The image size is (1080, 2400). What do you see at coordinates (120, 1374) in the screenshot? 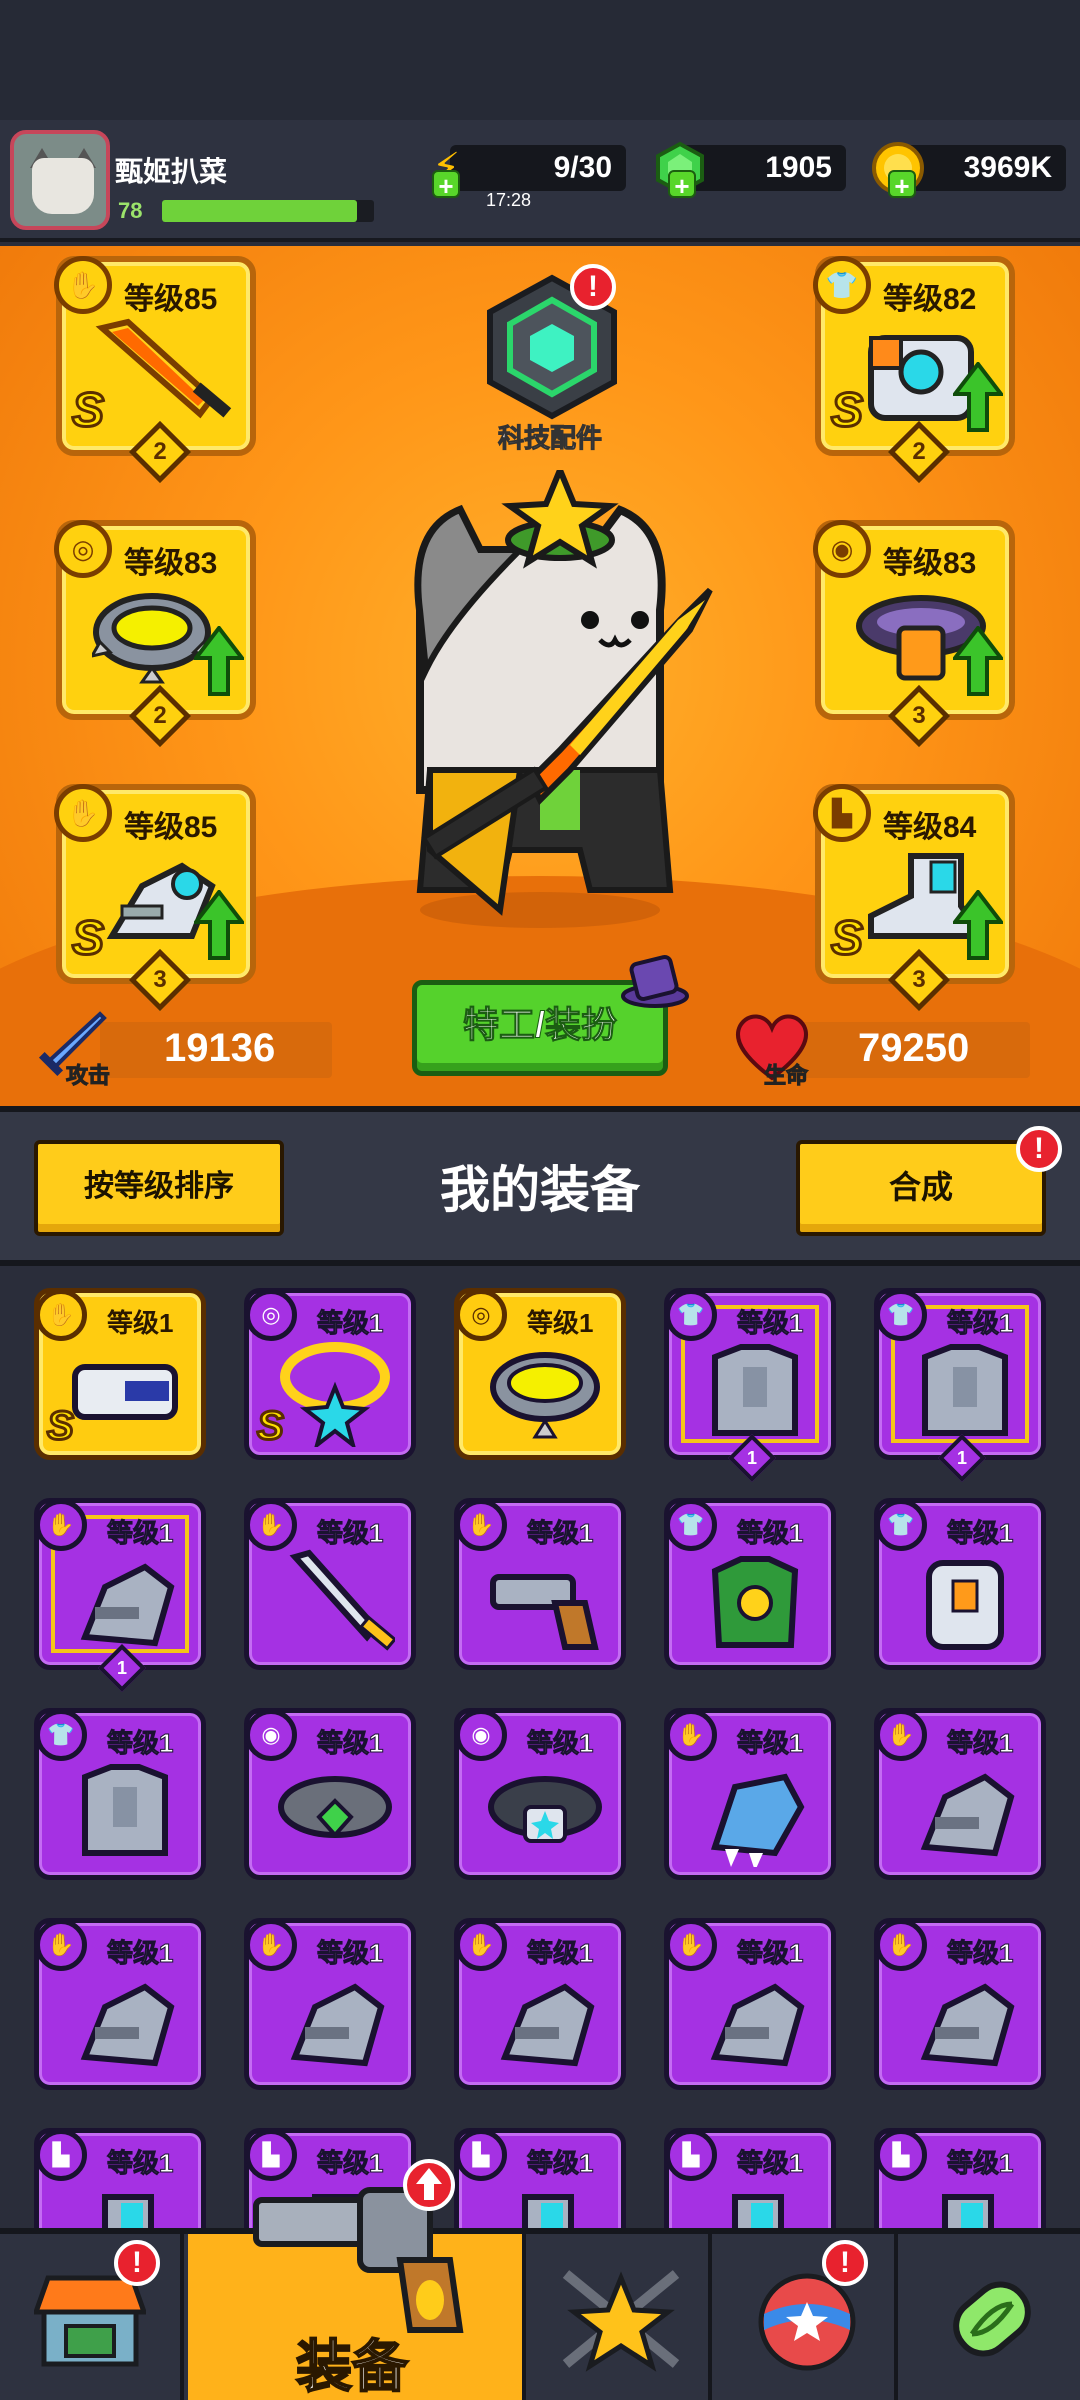
I see `inventory-item: ✋ 等级1 S` at bounding box center [120, 1374].